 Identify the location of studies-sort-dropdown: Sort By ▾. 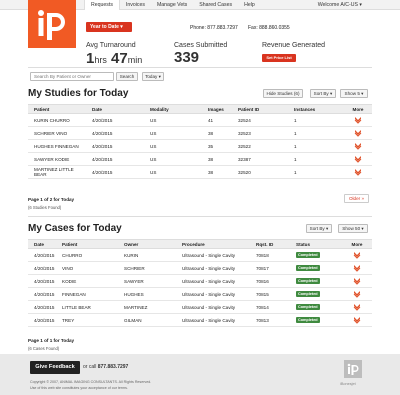
(323, 93).